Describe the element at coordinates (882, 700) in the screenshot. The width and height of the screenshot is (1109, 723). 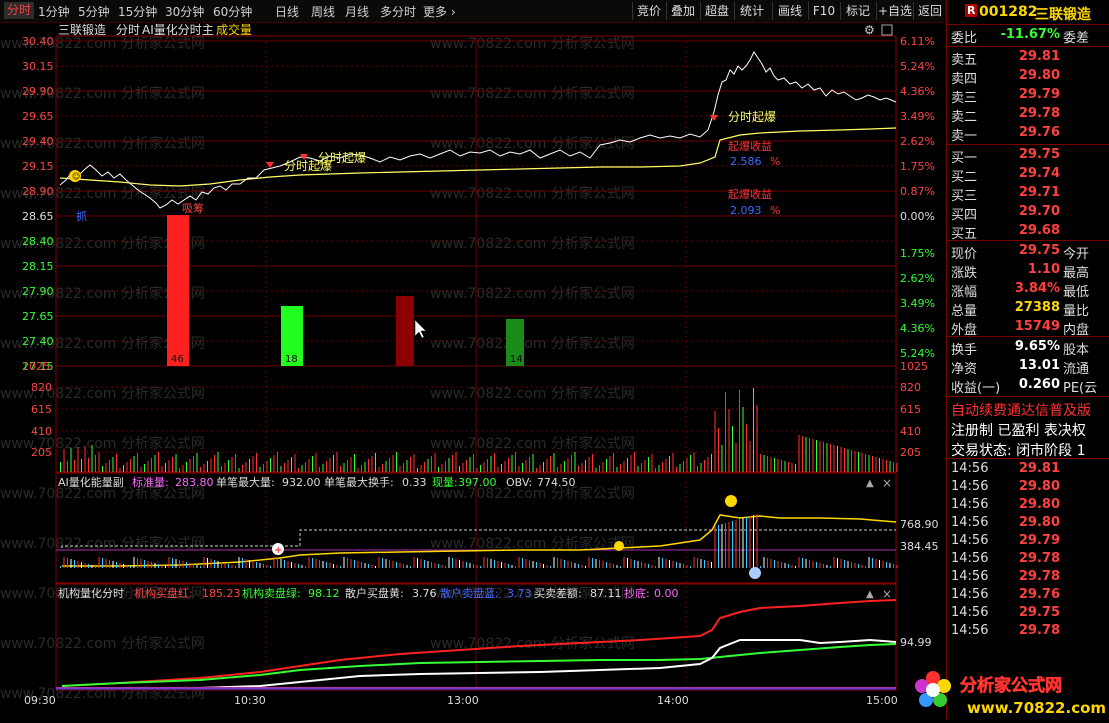
I see `svg-text: 15:00` at that location.